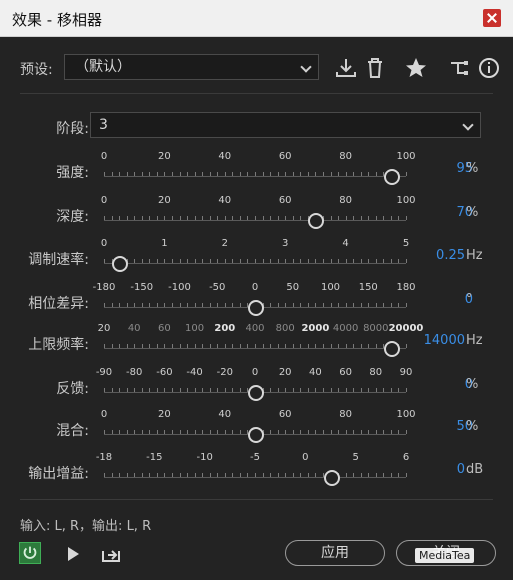  Describe the element at coordinates (256, 499) in the screenshot. I see `divider` at that location.